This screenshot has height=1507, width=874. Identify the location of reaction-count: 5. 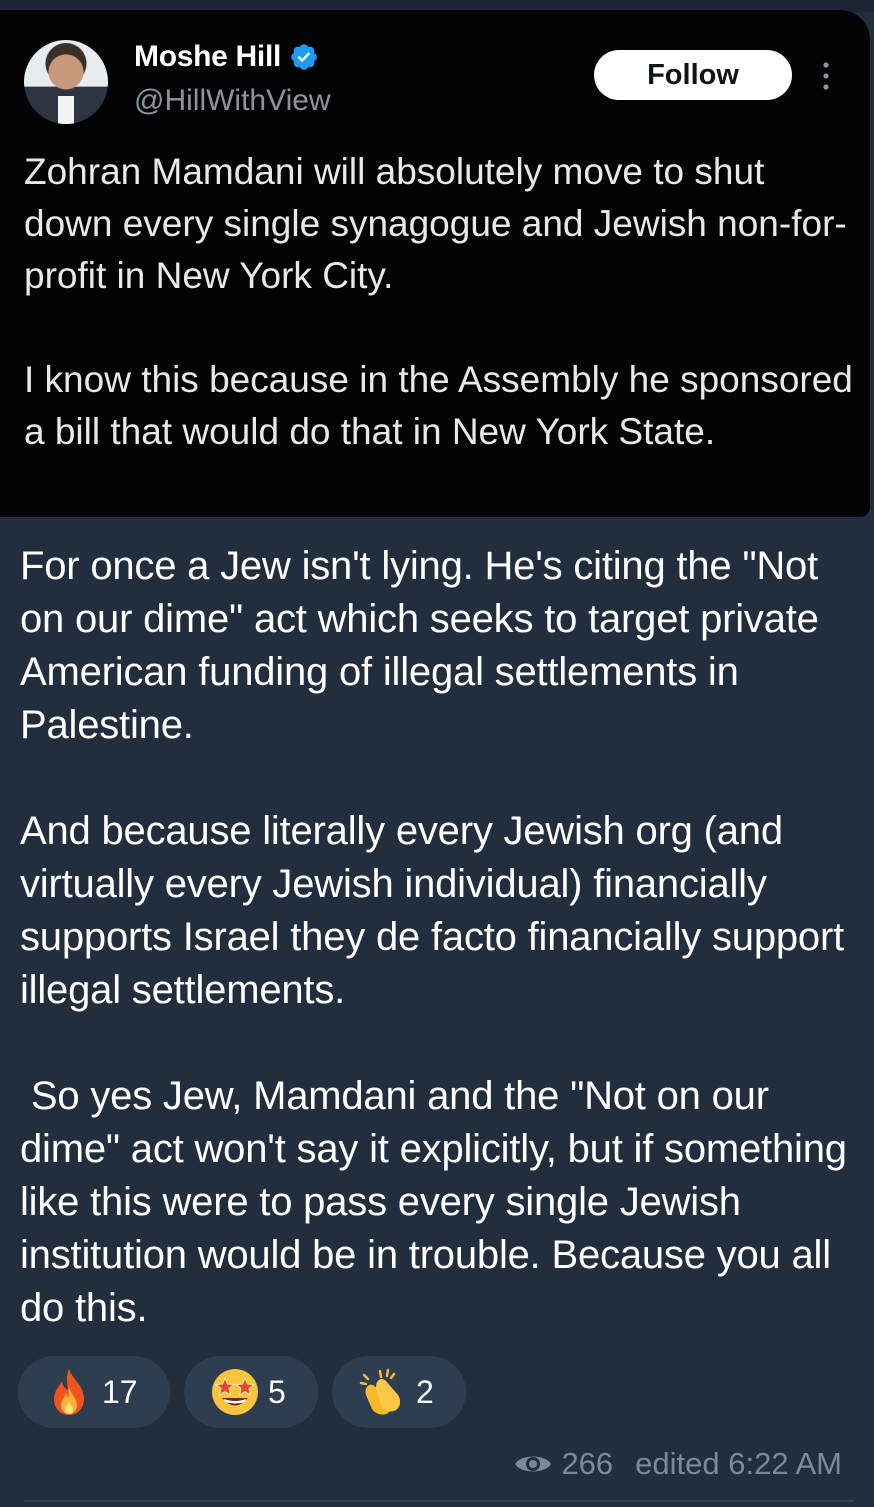
(277, 1391).